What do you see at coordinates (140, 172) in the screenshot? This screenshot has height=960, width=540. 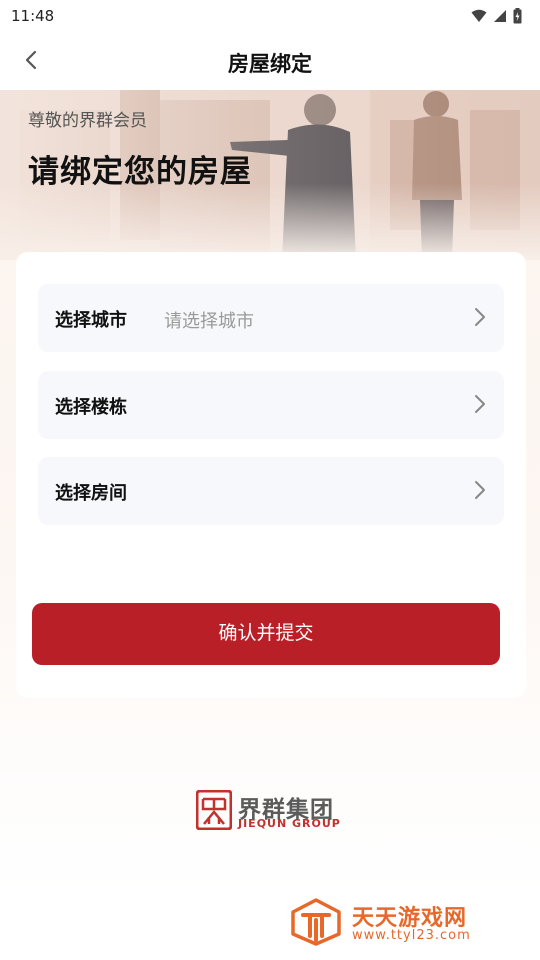 I see `hero-title: 请绑定您的房屋` at bounding box center [140, 172].